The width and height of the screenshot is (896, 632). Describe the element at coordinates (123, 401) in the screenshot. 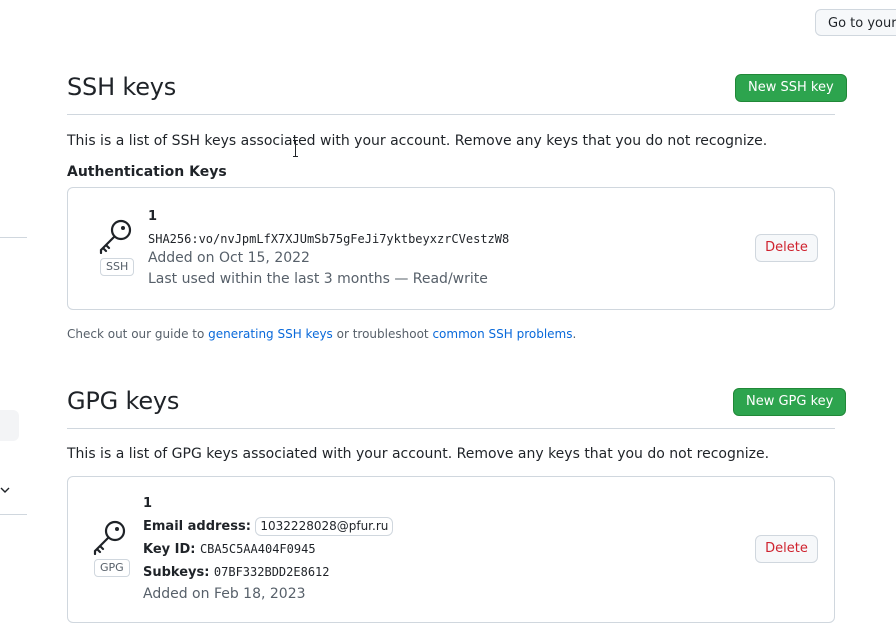

I see `gpg-keys-title: GPG keys` at that location.